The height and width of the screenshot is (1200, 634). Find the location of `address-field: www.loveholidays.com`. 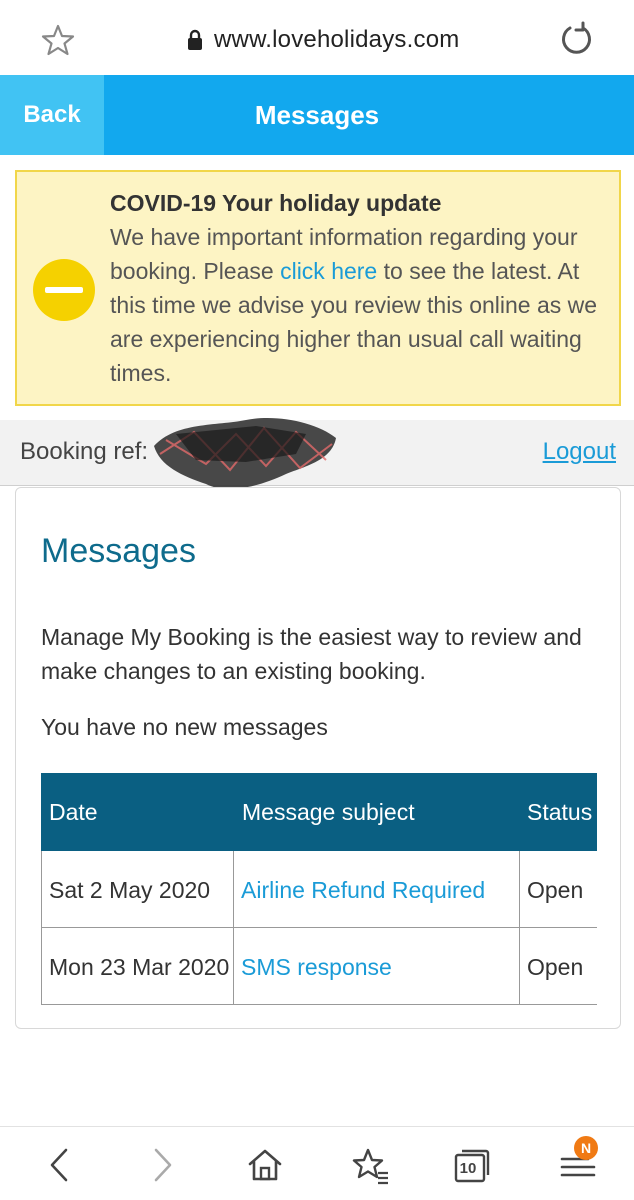

address-field: www.loveholidays.com is located at coordinates (322, 40).